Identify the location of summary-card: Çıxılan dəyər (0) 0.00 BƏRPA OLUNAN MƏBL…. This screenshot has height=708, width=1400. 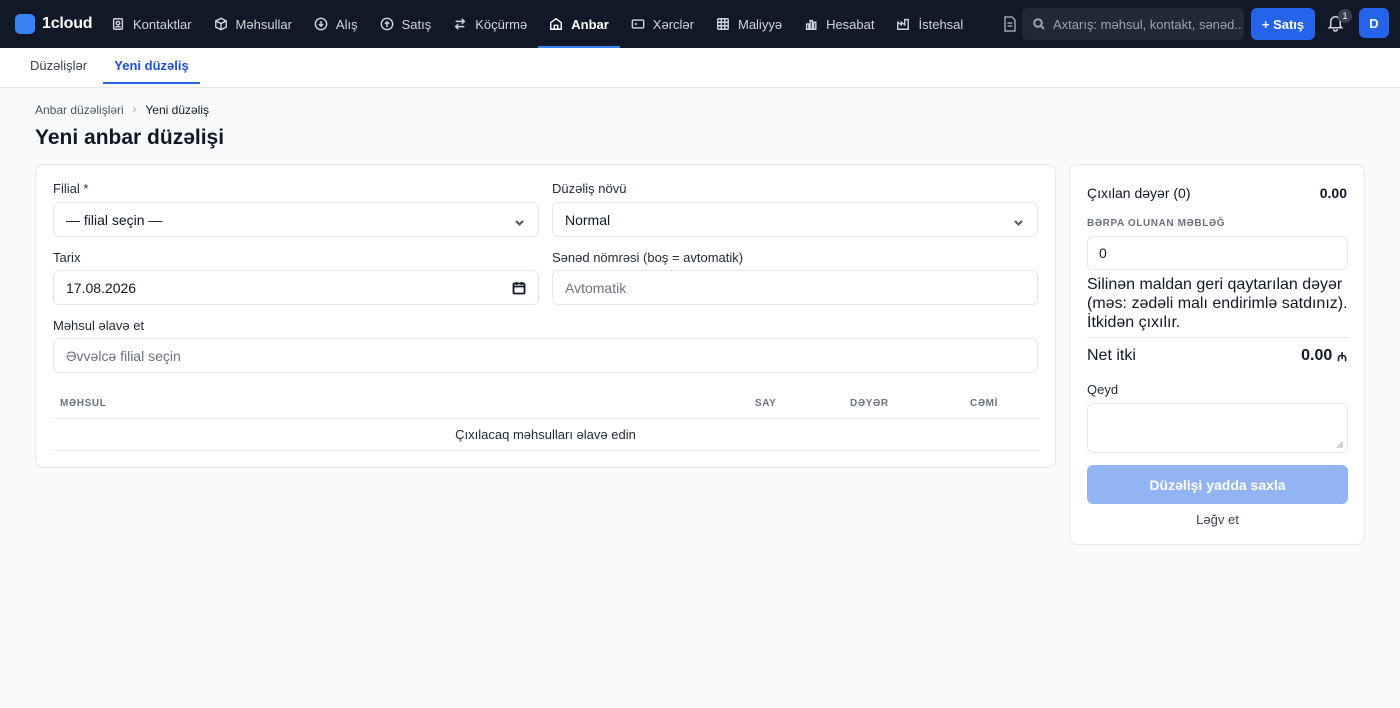
(1217, 354).